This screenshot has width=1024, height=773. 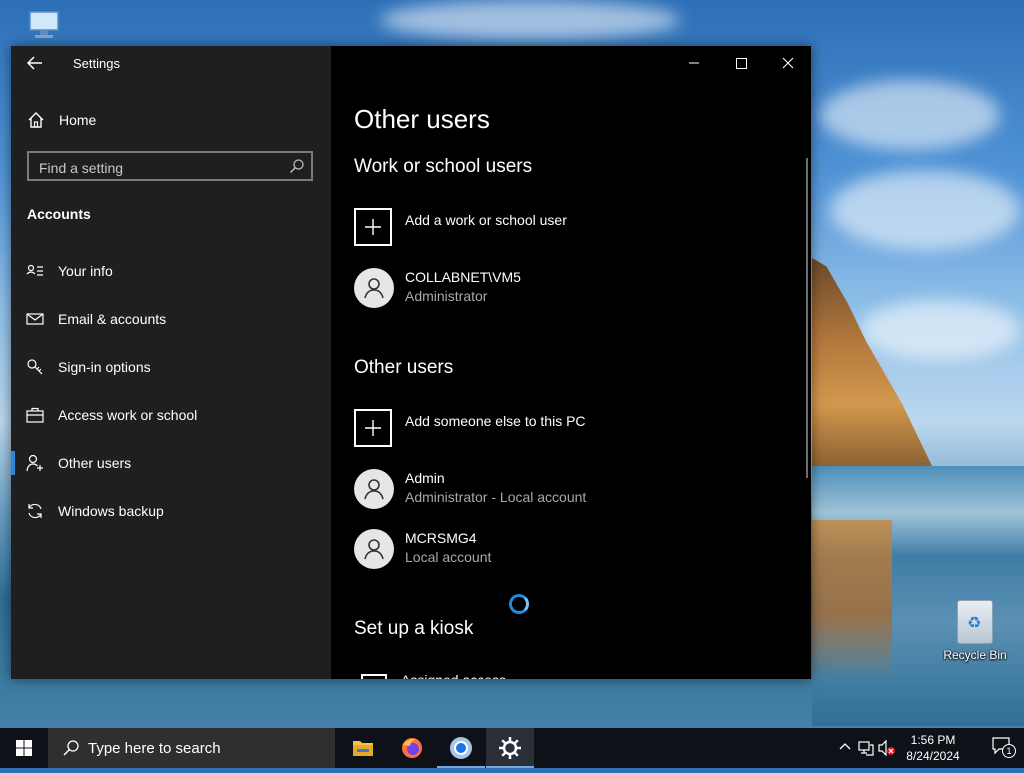 I want to click on sidebar-item-email-accounts: Email & accounts, so click(x=171, y=319).